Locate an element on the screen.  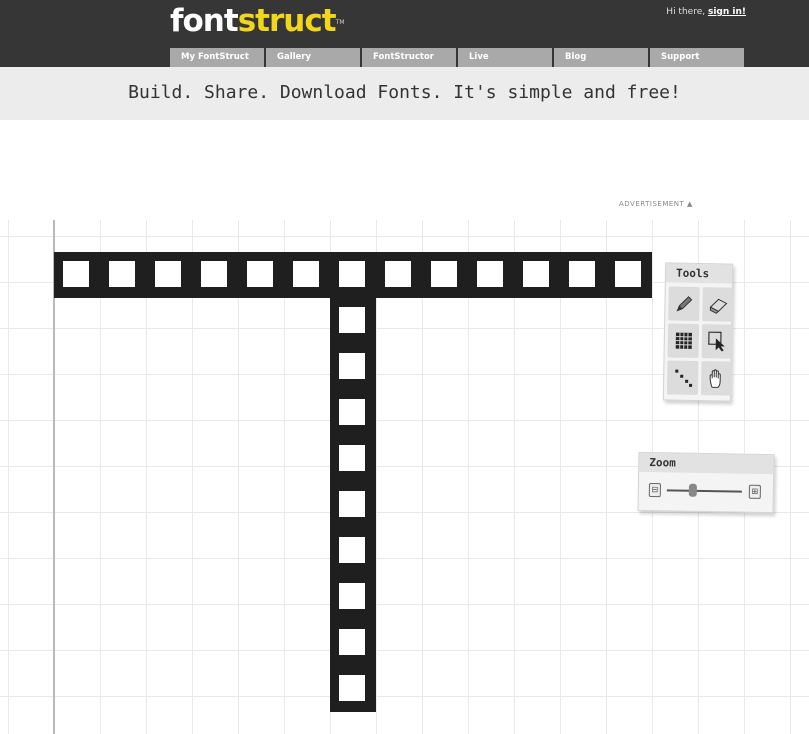
eraser-icon is located at coordinates (718, 306).